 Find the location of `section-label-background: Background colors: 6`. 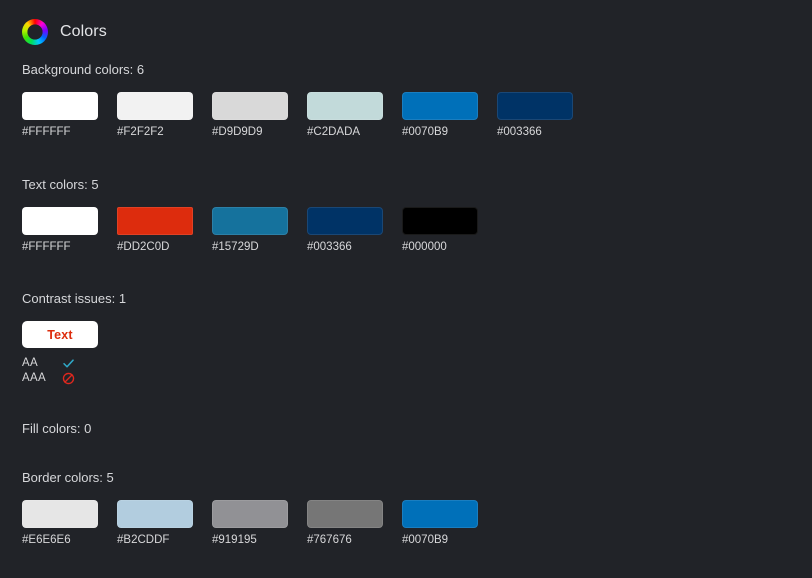

section-label-background: Background colors: 6 is located at coordinates (83, 69).